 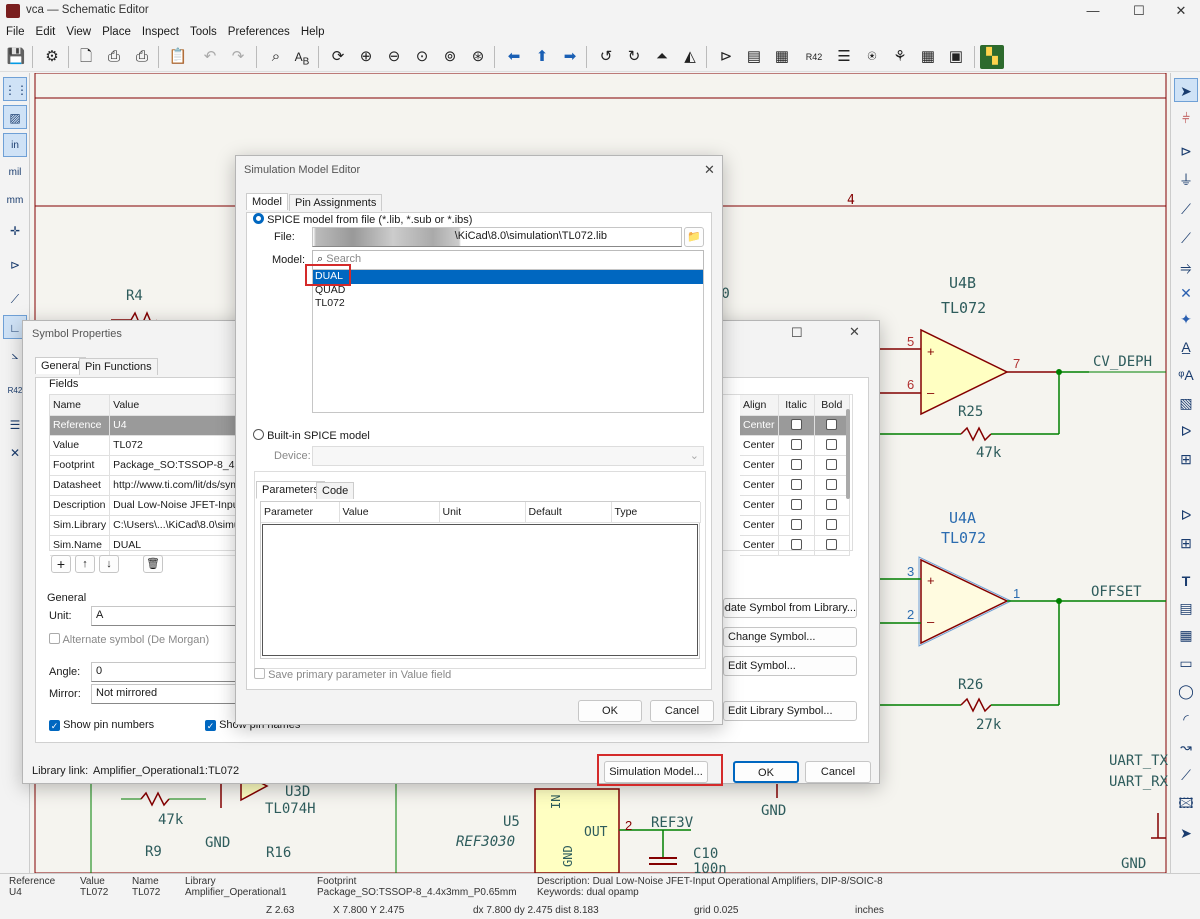 What do you see at coordinates (311, 435) in the screenshot?
I see `builtin-model-option: Built-in SPICE model` at bounding box center [311, 435].